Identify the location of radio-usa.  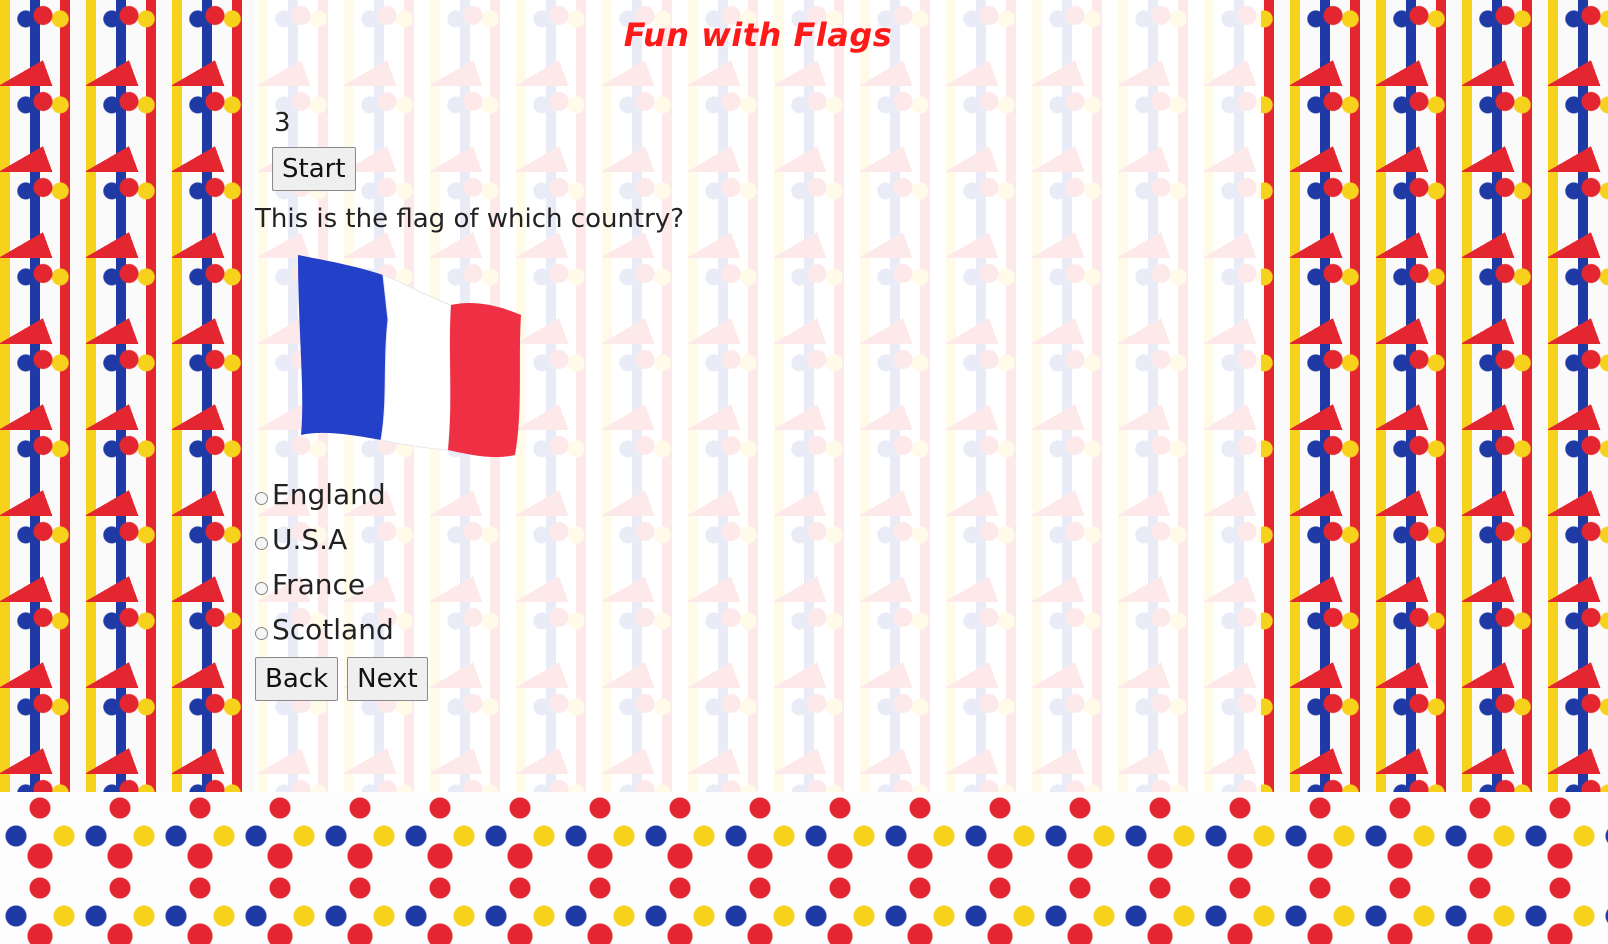
(261, 543).